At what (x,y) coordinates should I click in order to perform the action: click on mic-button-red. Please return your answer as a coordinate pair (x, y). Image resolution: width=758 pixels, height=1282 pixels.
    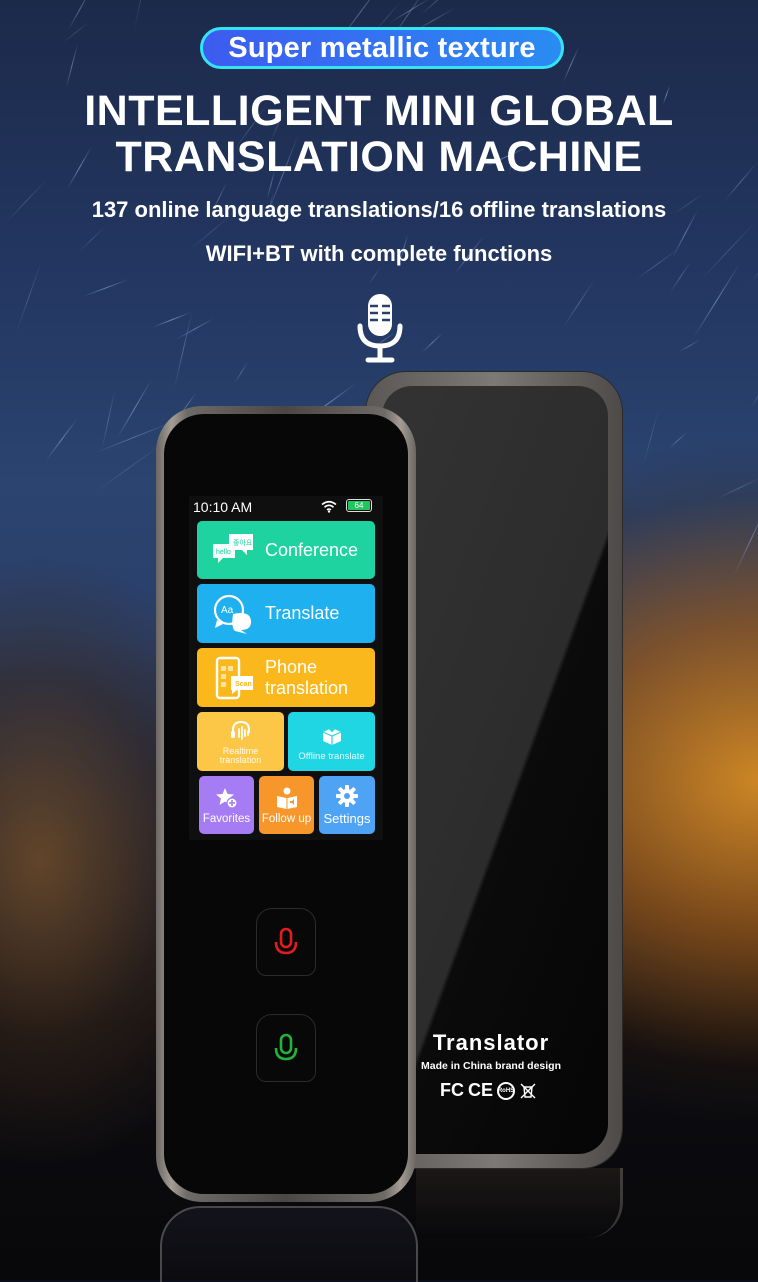
    Looking at the image, I should click on (286, 942).